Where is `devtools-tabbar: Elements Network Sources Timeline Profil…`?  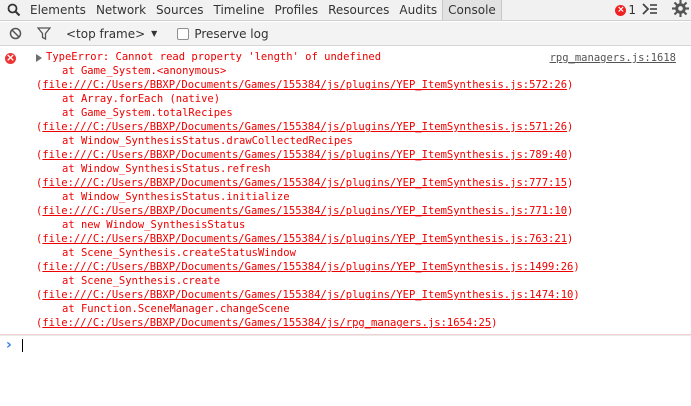 devtools-tabbar: Elements Network Sources Timeline Profil… is located at coordinates (345, 10).